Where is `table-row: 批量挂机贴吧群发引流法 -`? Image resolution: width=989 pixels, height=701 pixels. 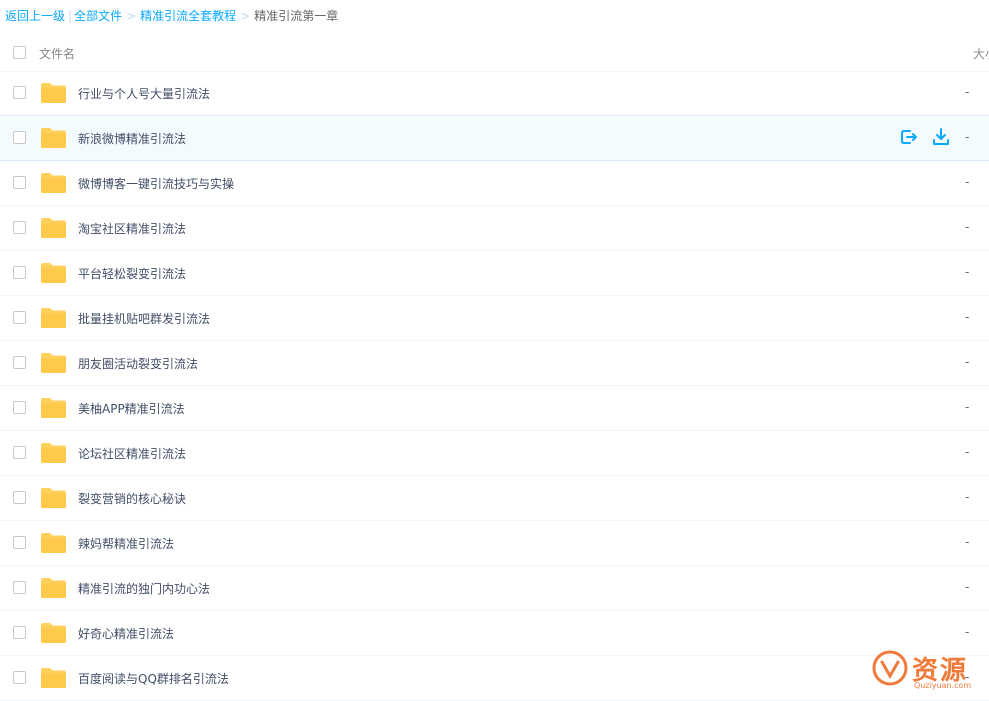 table-row: 批量挂机贴吧群发引流法 - is located at coordinates (494, 318).